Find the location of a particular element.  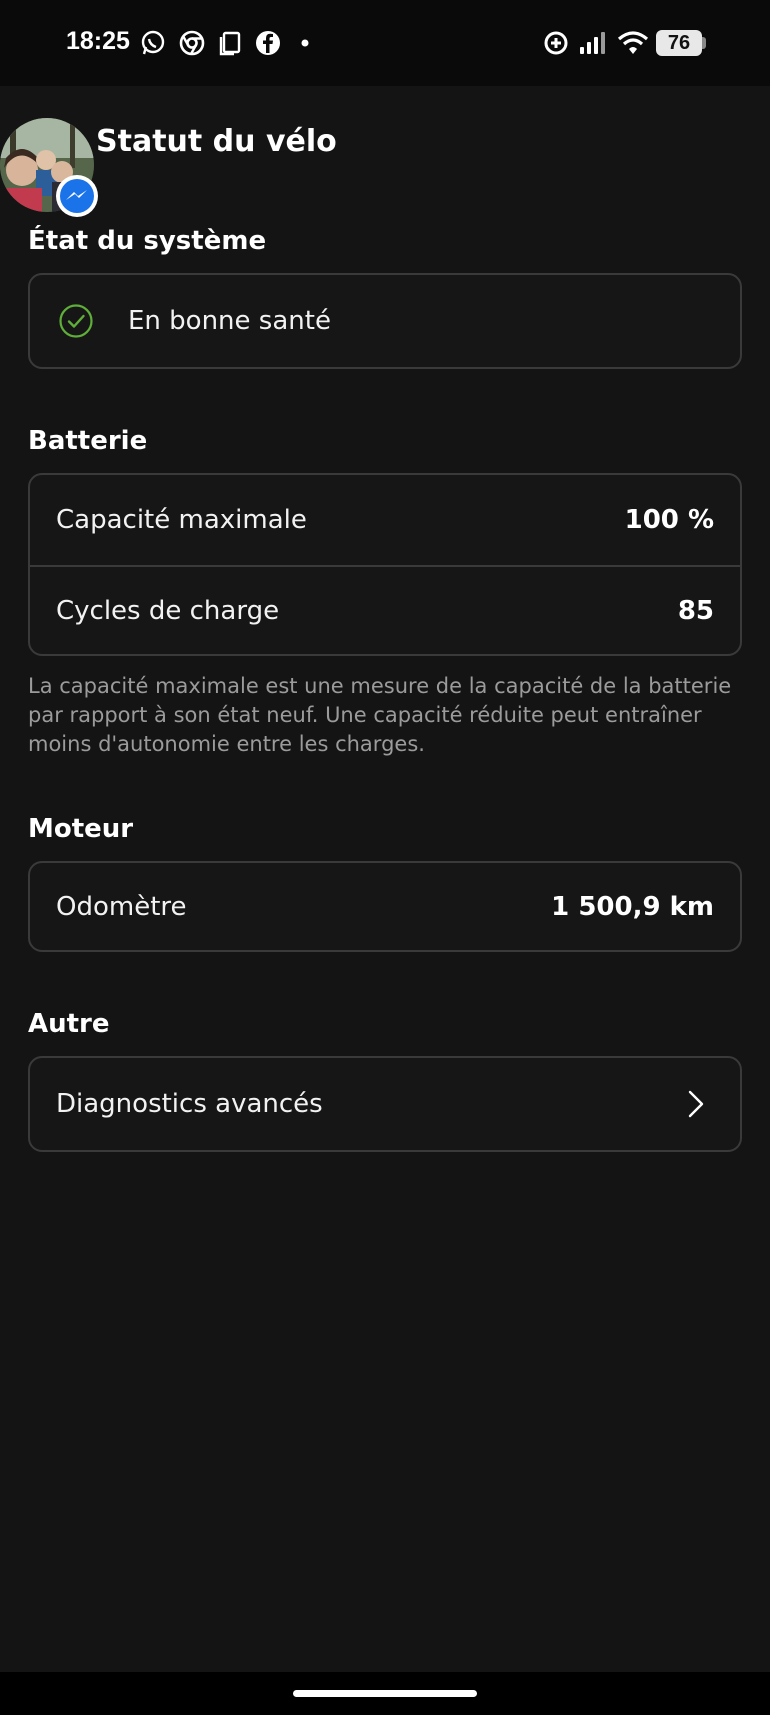

system-state-card: En bonne santé is located at coordinates (385, 321).